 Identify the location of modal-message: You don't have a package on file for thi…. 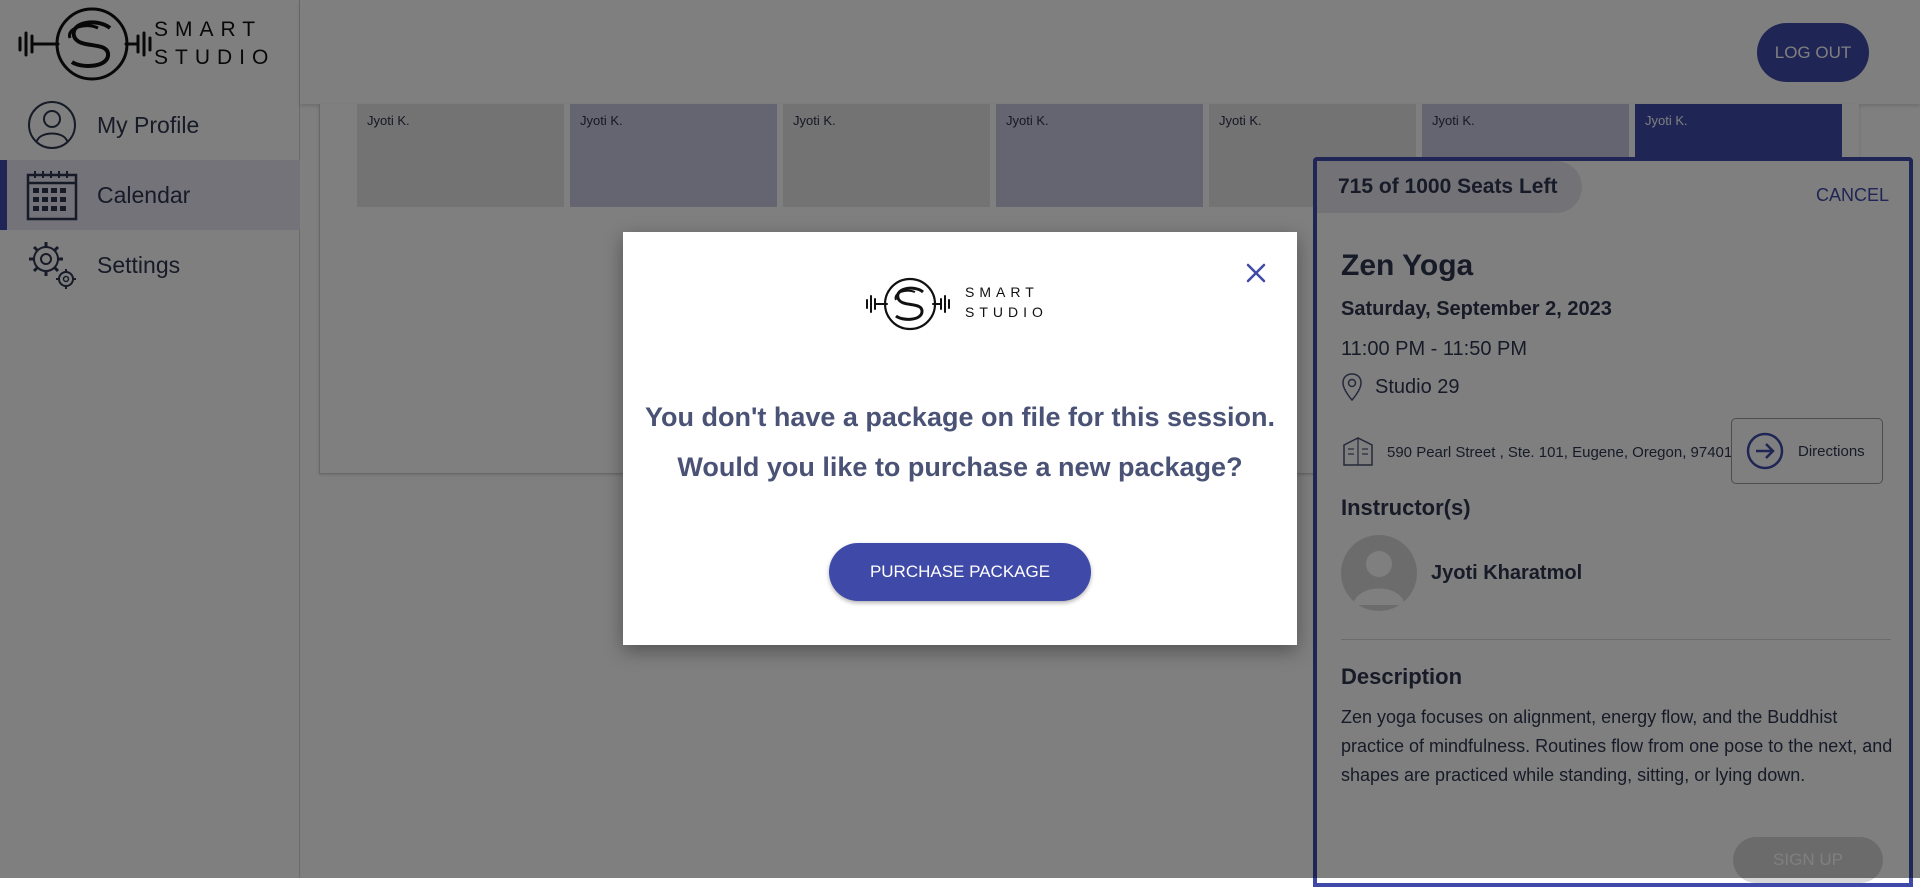
(960, 442).